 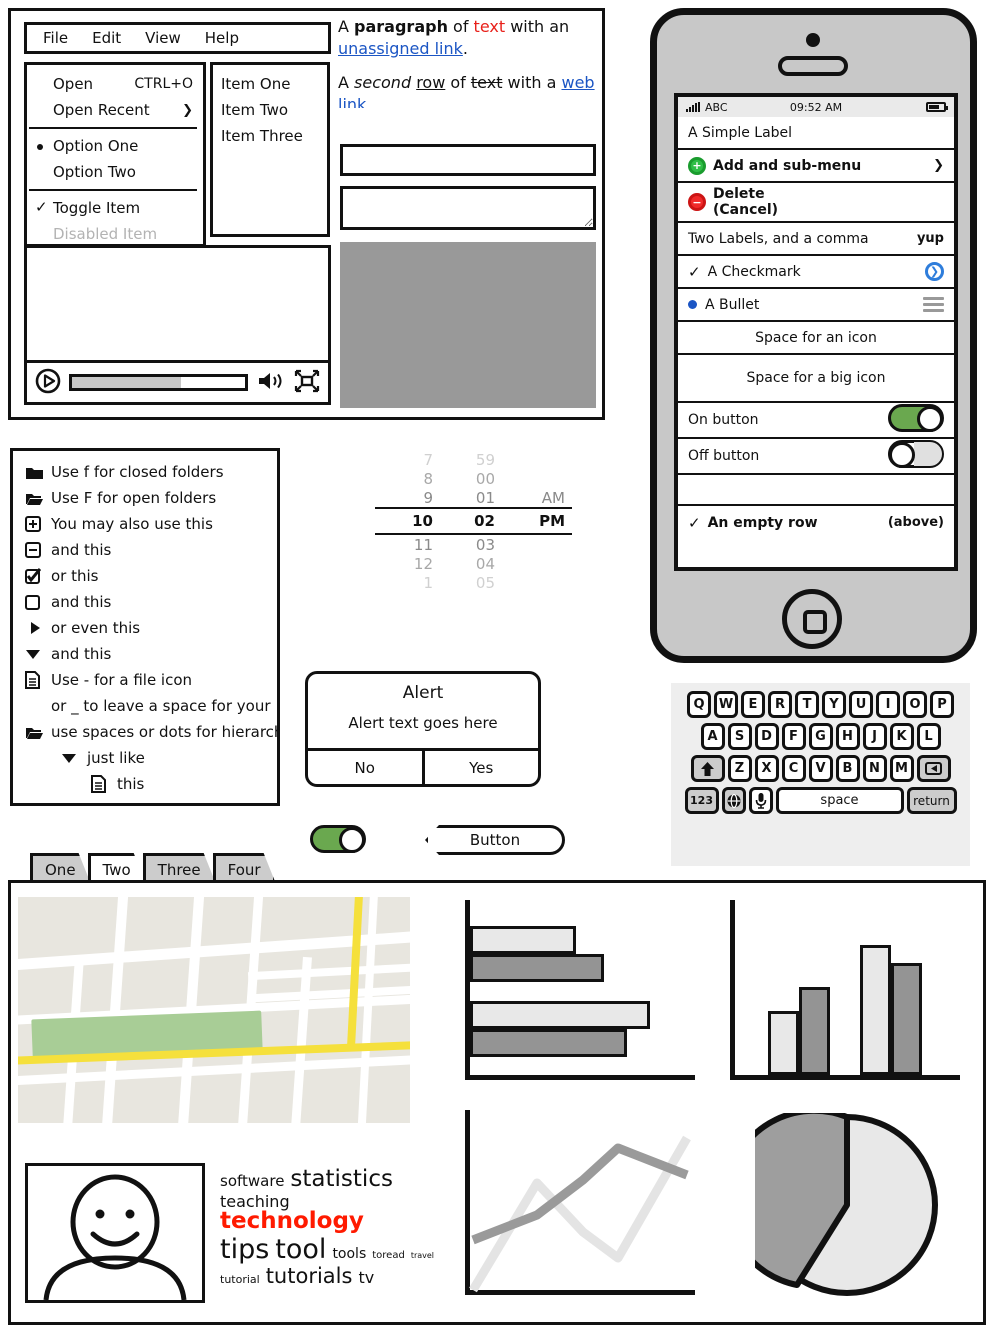 What do you see at coordinates (839, 800) in the screenshot?
I see `space-key: space` at bounding box center [839, 800].